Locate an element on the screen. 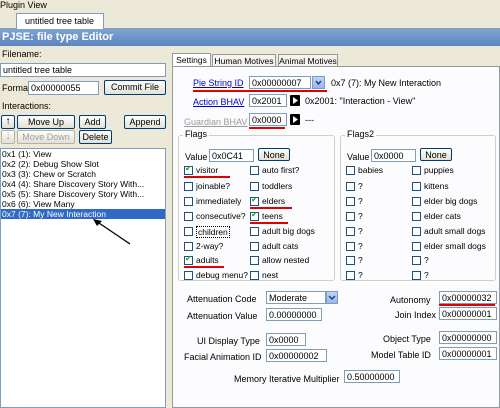  ui-display-type-field: 0x0000 is located at coordinates (286, 339).